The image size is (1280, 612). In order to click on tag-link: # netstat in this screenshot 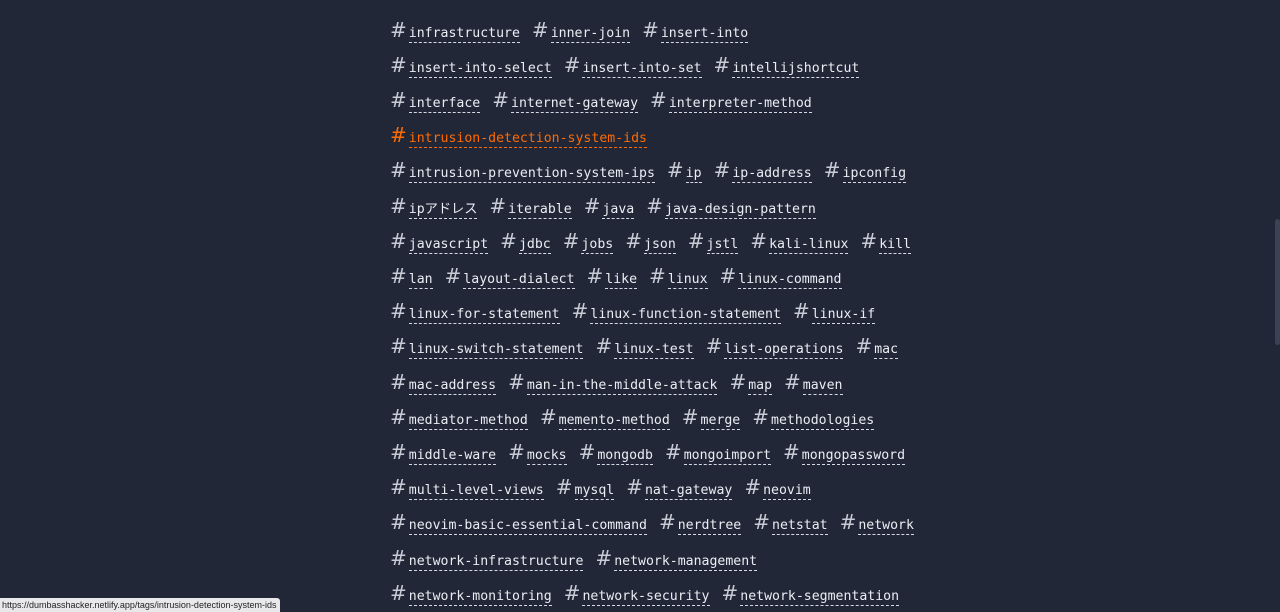, I will do `click(790, 523)`.